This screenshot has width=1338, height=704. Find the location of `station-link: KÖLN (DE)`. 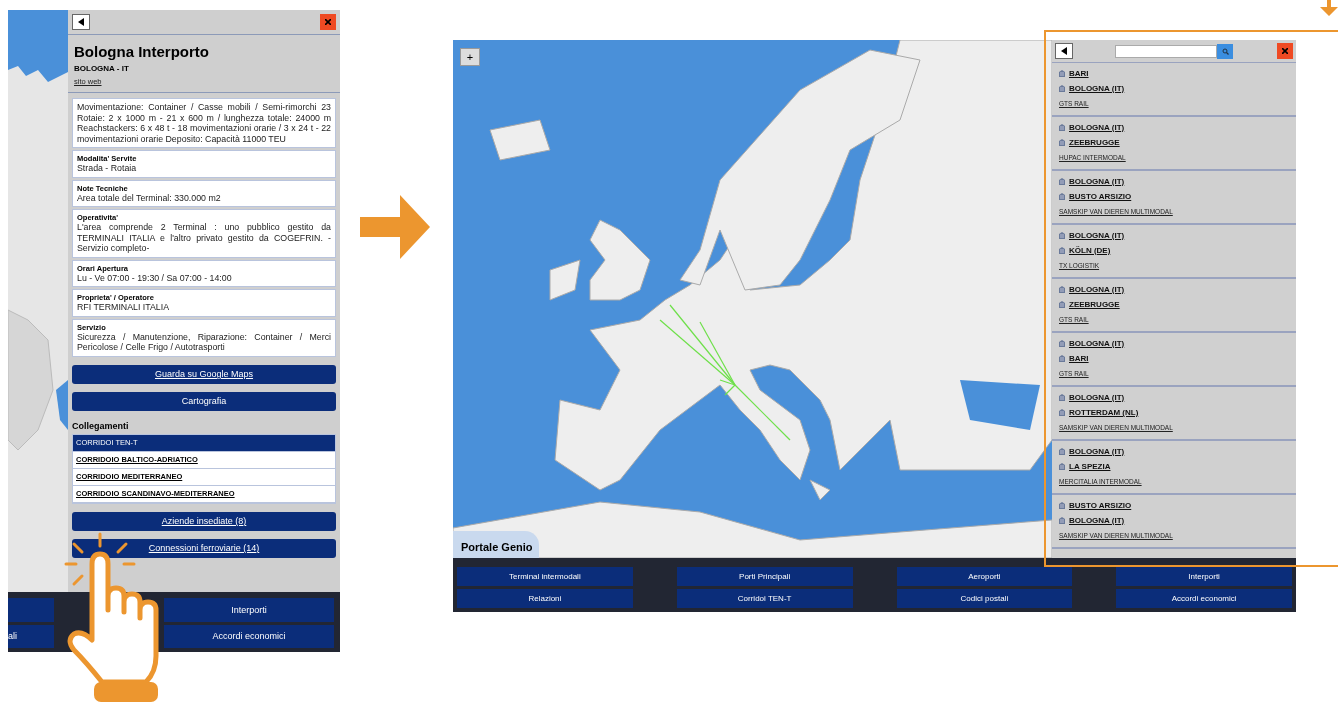

station-link: KÖLN (DE) is located at coordinates (1090, 250).